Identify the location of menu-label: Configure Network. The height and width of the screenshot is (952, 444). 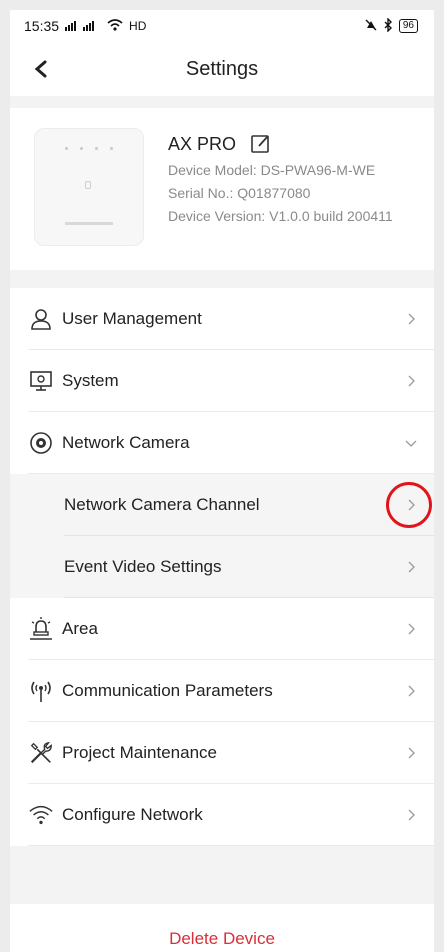
(132, 814).